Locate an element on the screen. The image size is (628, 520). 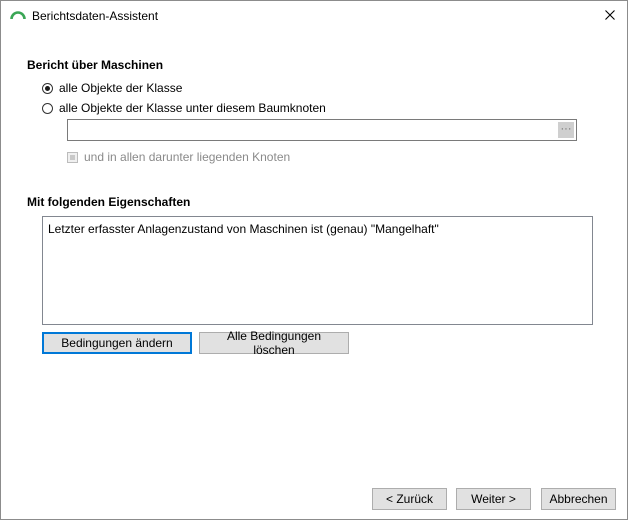
radio-all-objects-label: alle Objekte der Klasse is located at coordinates (121, 88).